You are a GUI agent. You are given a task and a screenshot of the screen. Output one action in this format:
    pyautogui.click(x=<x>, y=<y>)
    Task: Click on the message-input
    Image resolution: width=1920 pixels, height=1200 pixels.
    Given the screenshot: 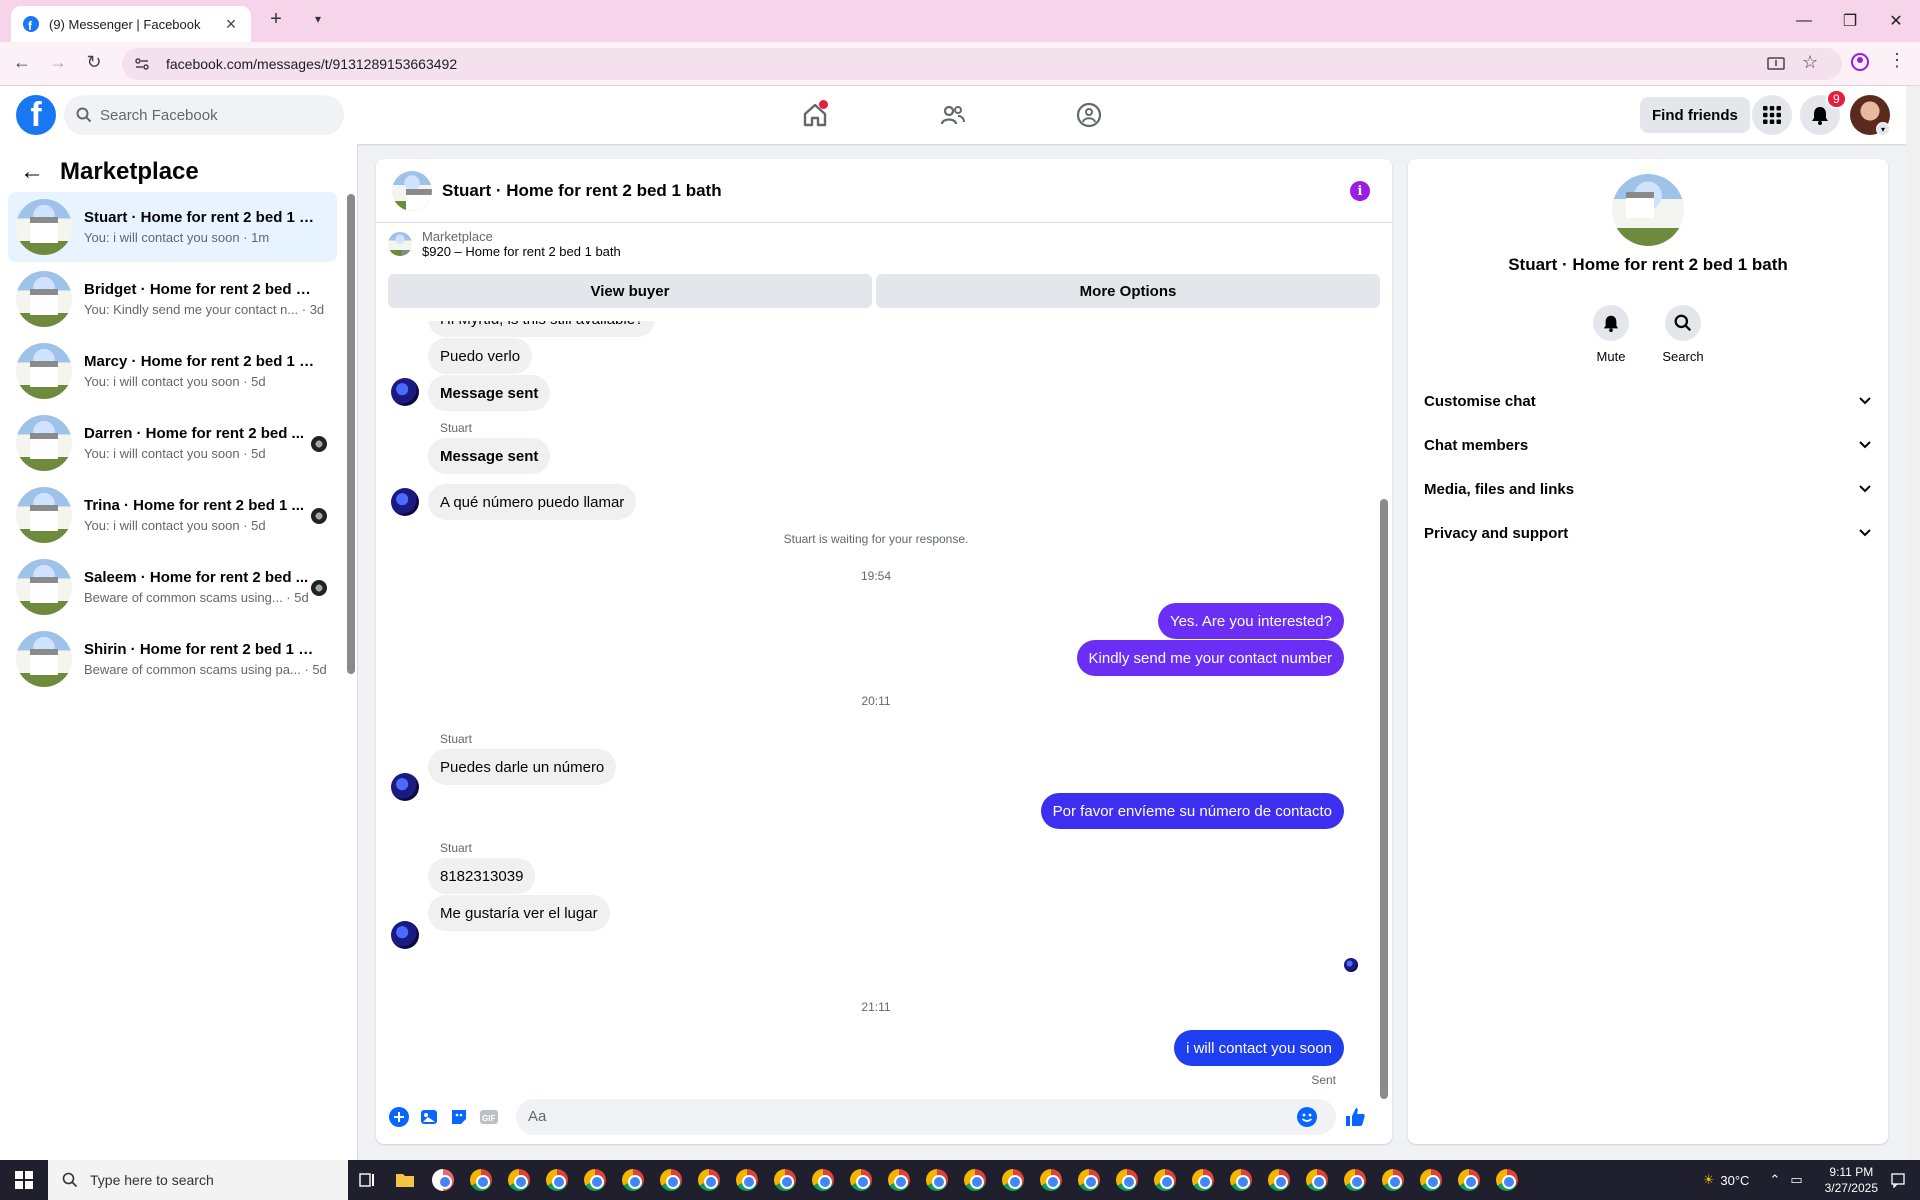 What is the action you would take?
    pyautogui.click(x=926, y=1116)
    